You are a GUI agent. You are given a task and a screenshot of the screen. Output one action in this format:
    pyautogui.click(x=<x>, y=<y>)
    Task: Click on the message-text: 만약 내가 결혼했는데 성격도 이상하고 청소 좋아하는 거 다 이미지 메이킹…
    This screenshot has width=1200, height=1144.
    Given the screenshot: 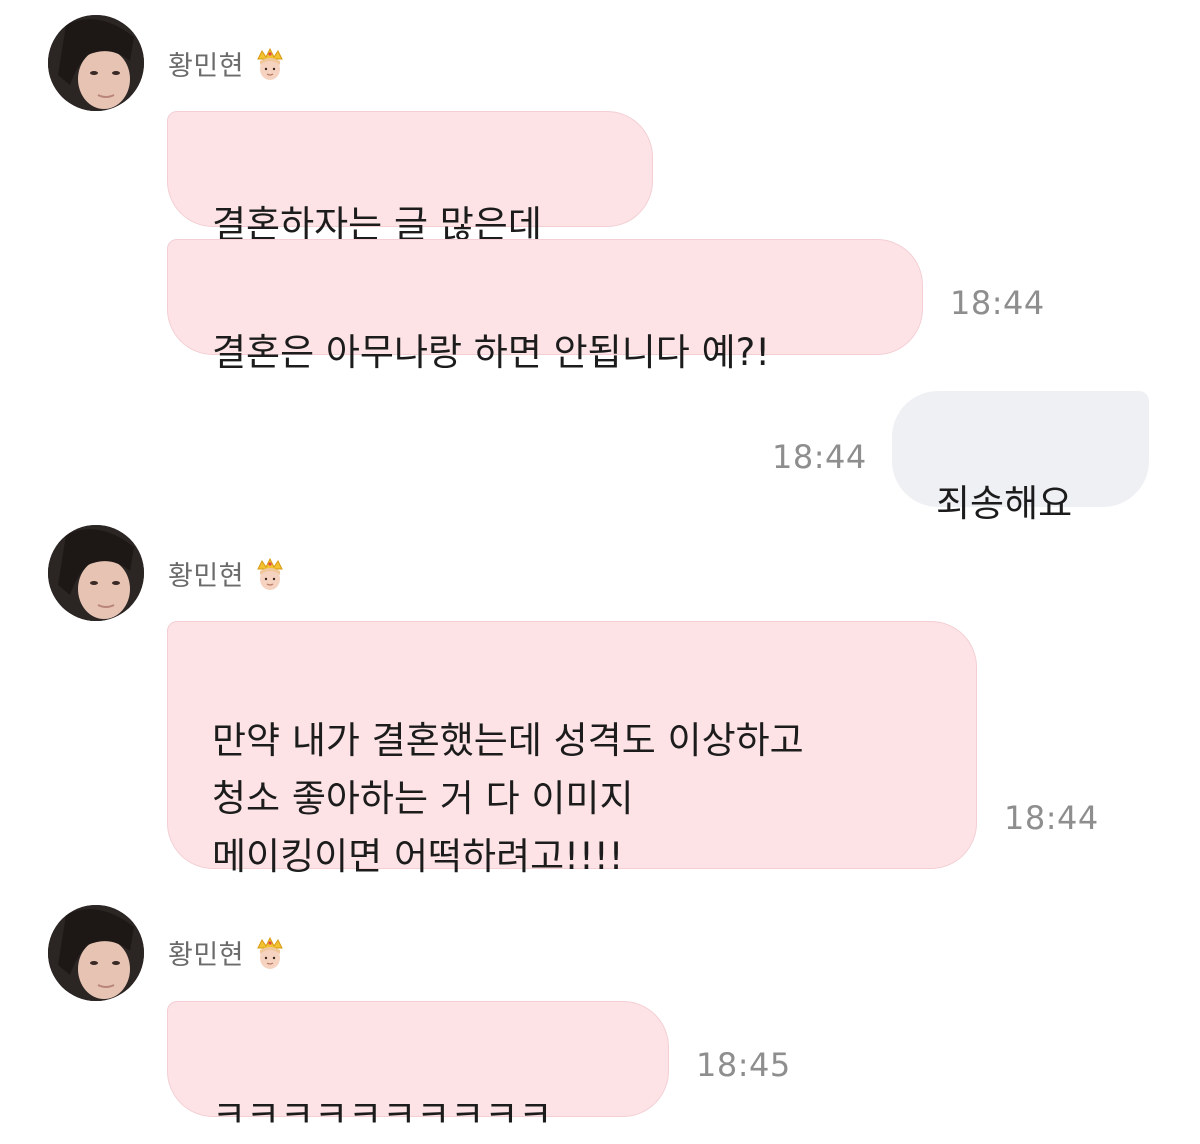 What is the action you would take?
    pyautogui.click(x=508, y=798)
    